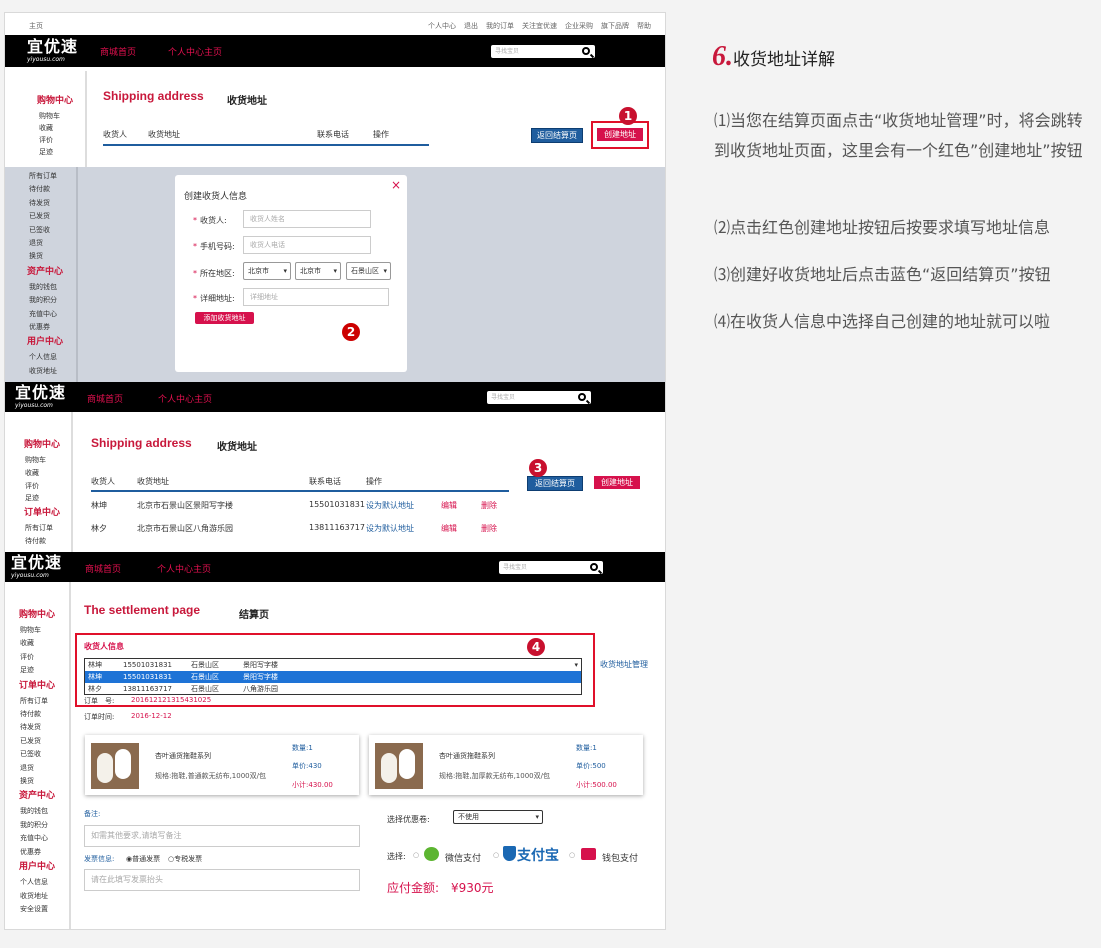  I want to click on add-address-button: 添加收货地址, so click(224, 318).